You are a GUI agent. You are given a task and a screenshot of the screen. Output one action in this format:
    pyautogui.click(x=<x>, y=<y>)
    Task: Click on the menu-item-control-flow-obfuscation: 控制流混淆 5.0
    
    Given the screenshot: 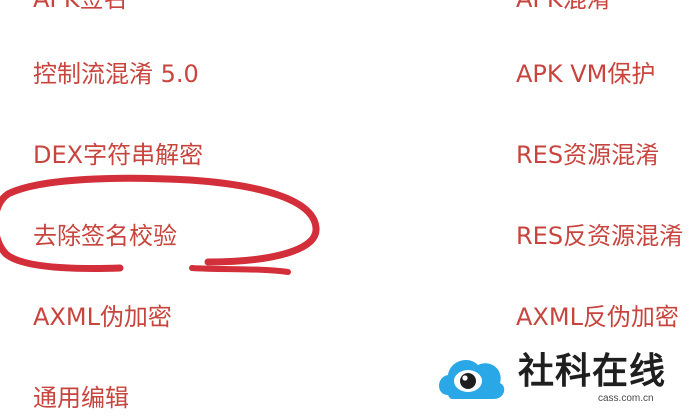 What is the action you would take?
    pyautogui.click(x=116, y=74)
    